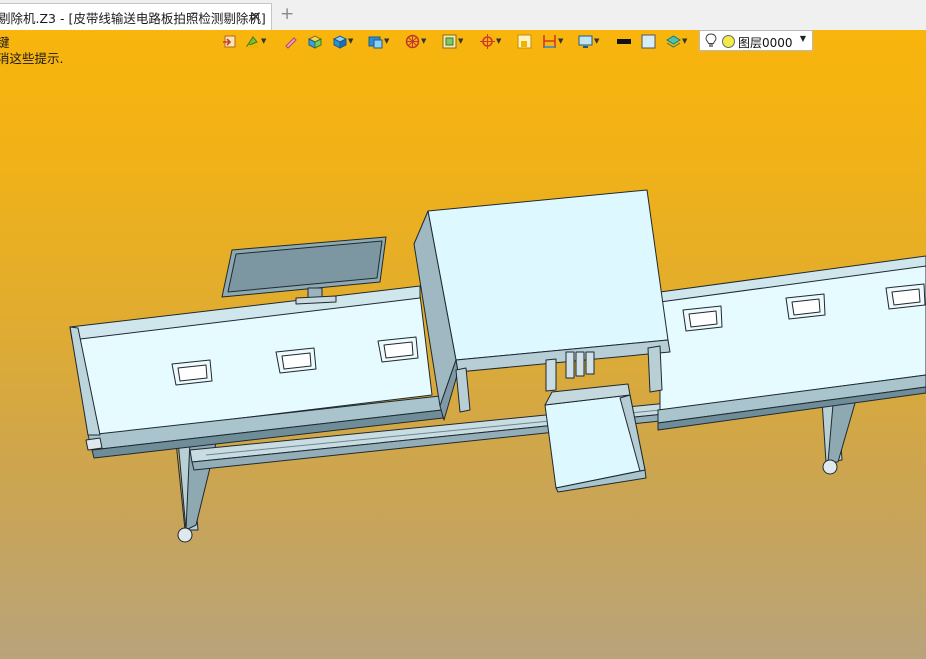 The image size is (926, 659). Describe the element at coordinates (490, 41) in the screenshot. I see `target-icon: ▼` at that location.